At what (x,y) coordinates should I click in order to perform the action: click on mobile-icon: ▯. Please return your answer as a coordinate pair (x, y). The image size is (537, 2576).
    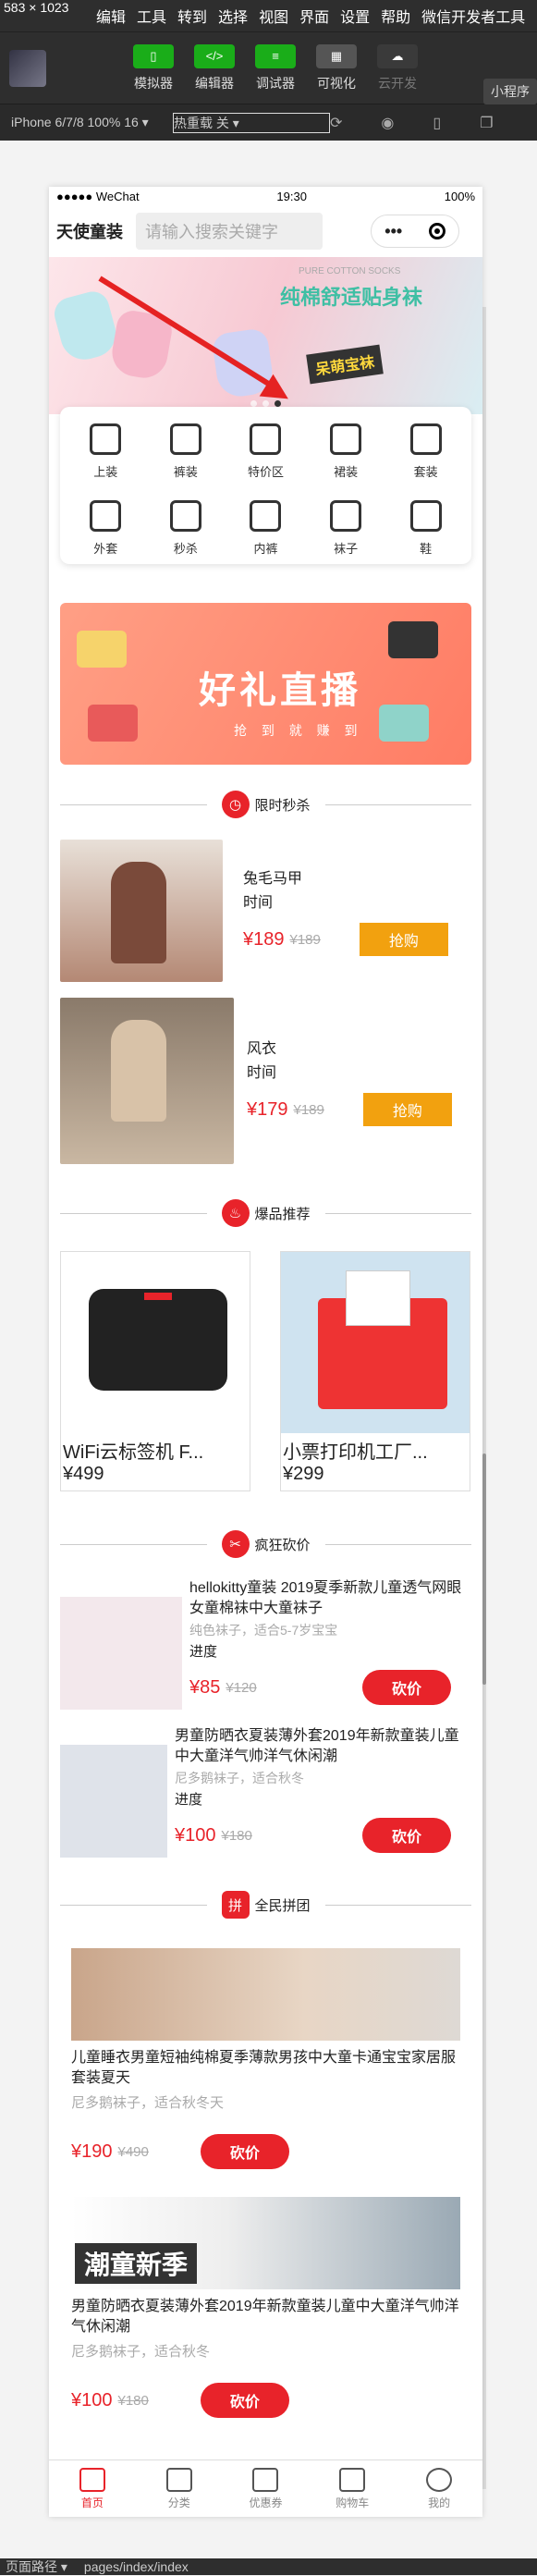
    Looking at the image, I should click on (437, 123).